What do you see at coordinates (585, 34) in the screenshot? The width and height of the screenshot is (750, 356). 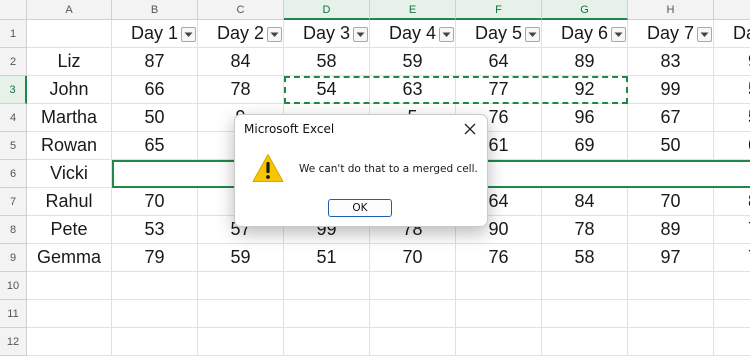 I see `table-header-cell: Day 6` at bounding box center [585, 34].